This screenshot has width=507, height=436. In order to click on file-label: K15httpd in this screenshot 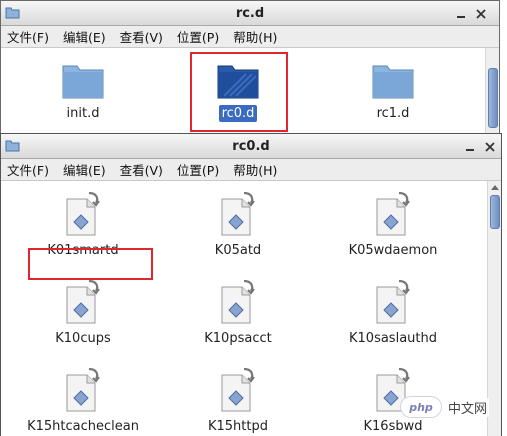, I will do `click(237, 426)`.